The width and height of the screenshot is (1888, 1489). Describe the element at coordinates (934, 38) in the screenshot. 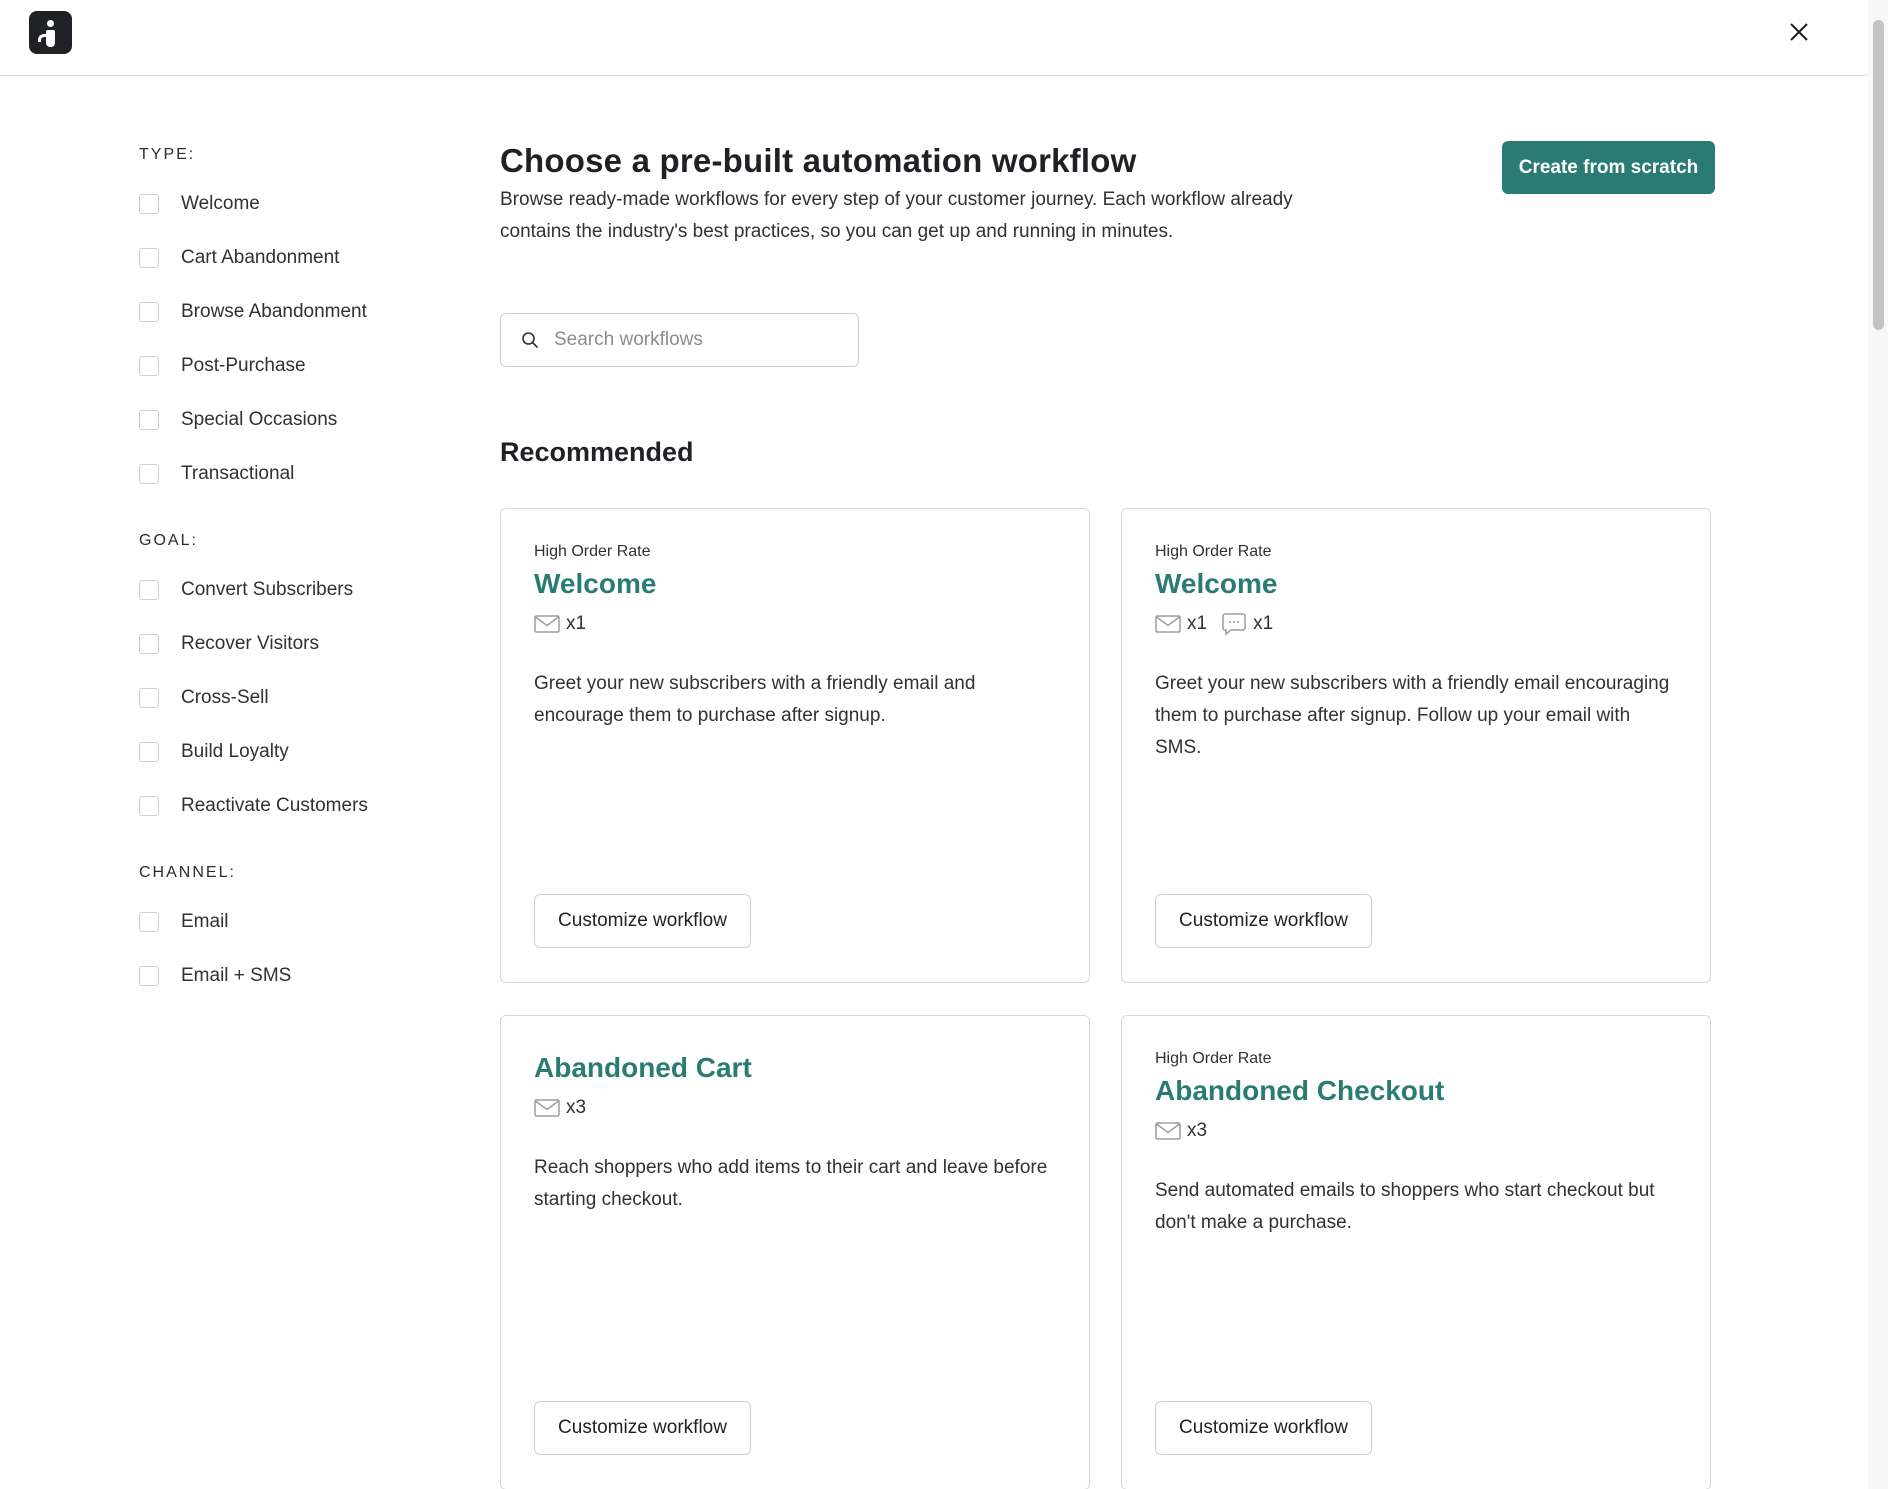

I see `top-bar` at that location.